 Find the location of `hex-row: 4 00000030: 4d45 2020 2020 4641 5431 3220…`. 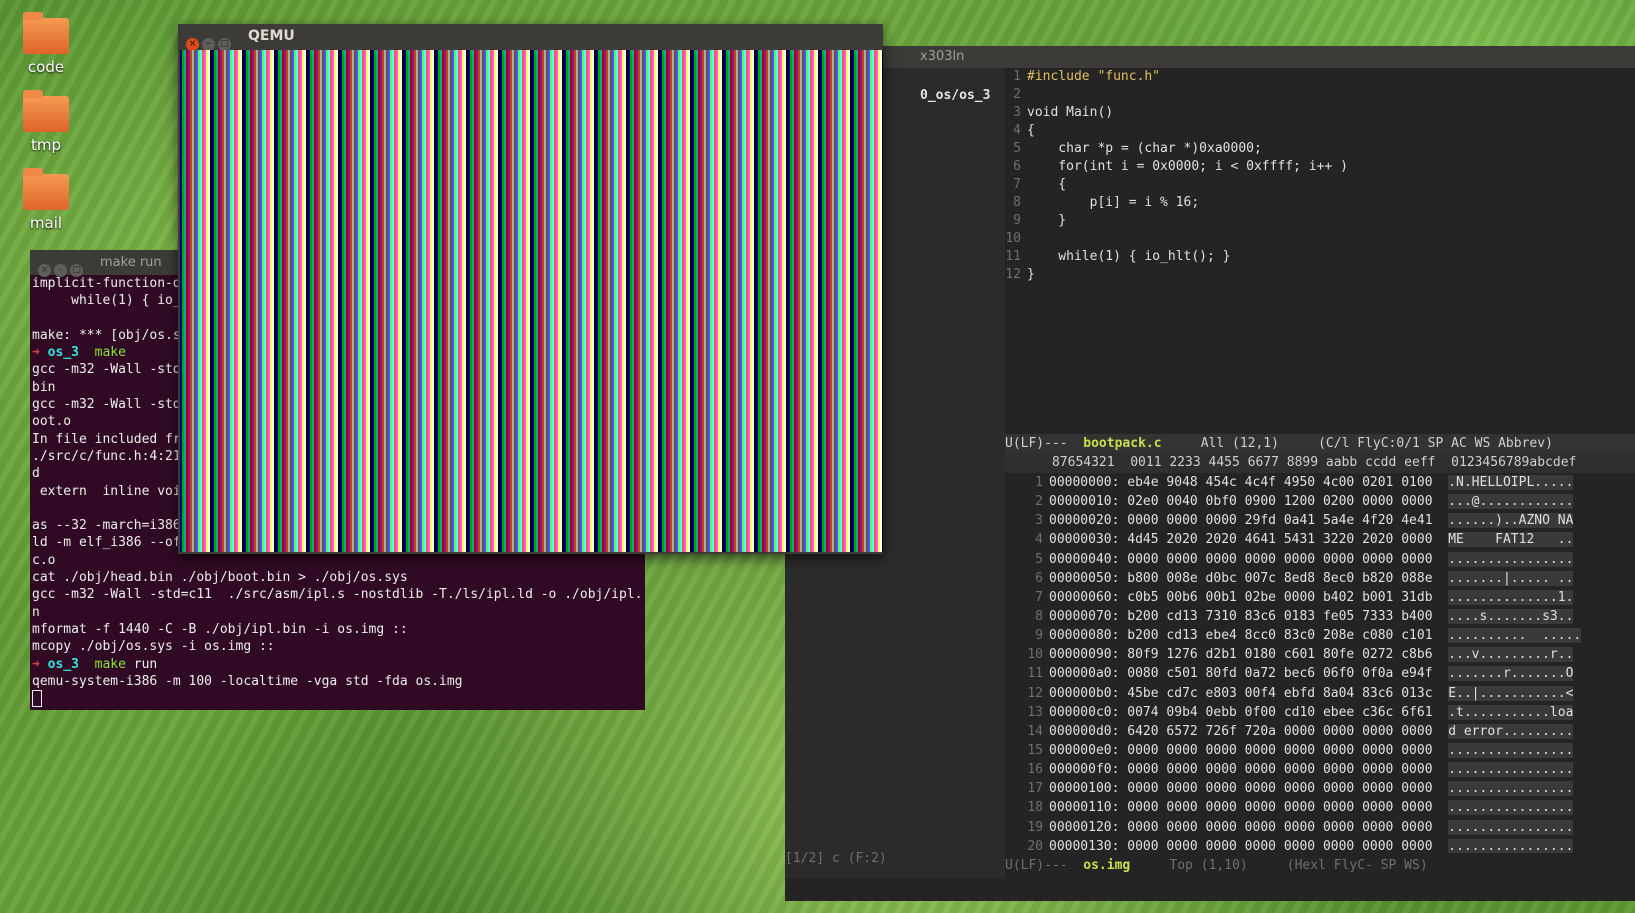

hex-row: 4 00000030: 4d45 2020 2020 4641 5431 3220… is located at coordinates (1320, 539).